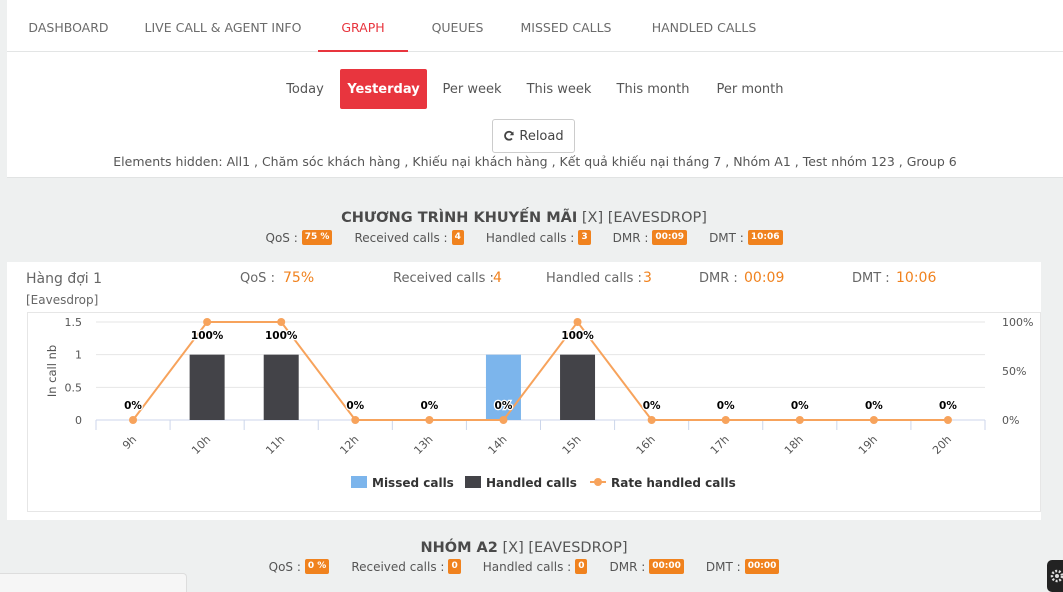 Image resolution: width=1063 pixels, height=592 pixels. I want to click on period-this-month: This month, so click(653, 89).